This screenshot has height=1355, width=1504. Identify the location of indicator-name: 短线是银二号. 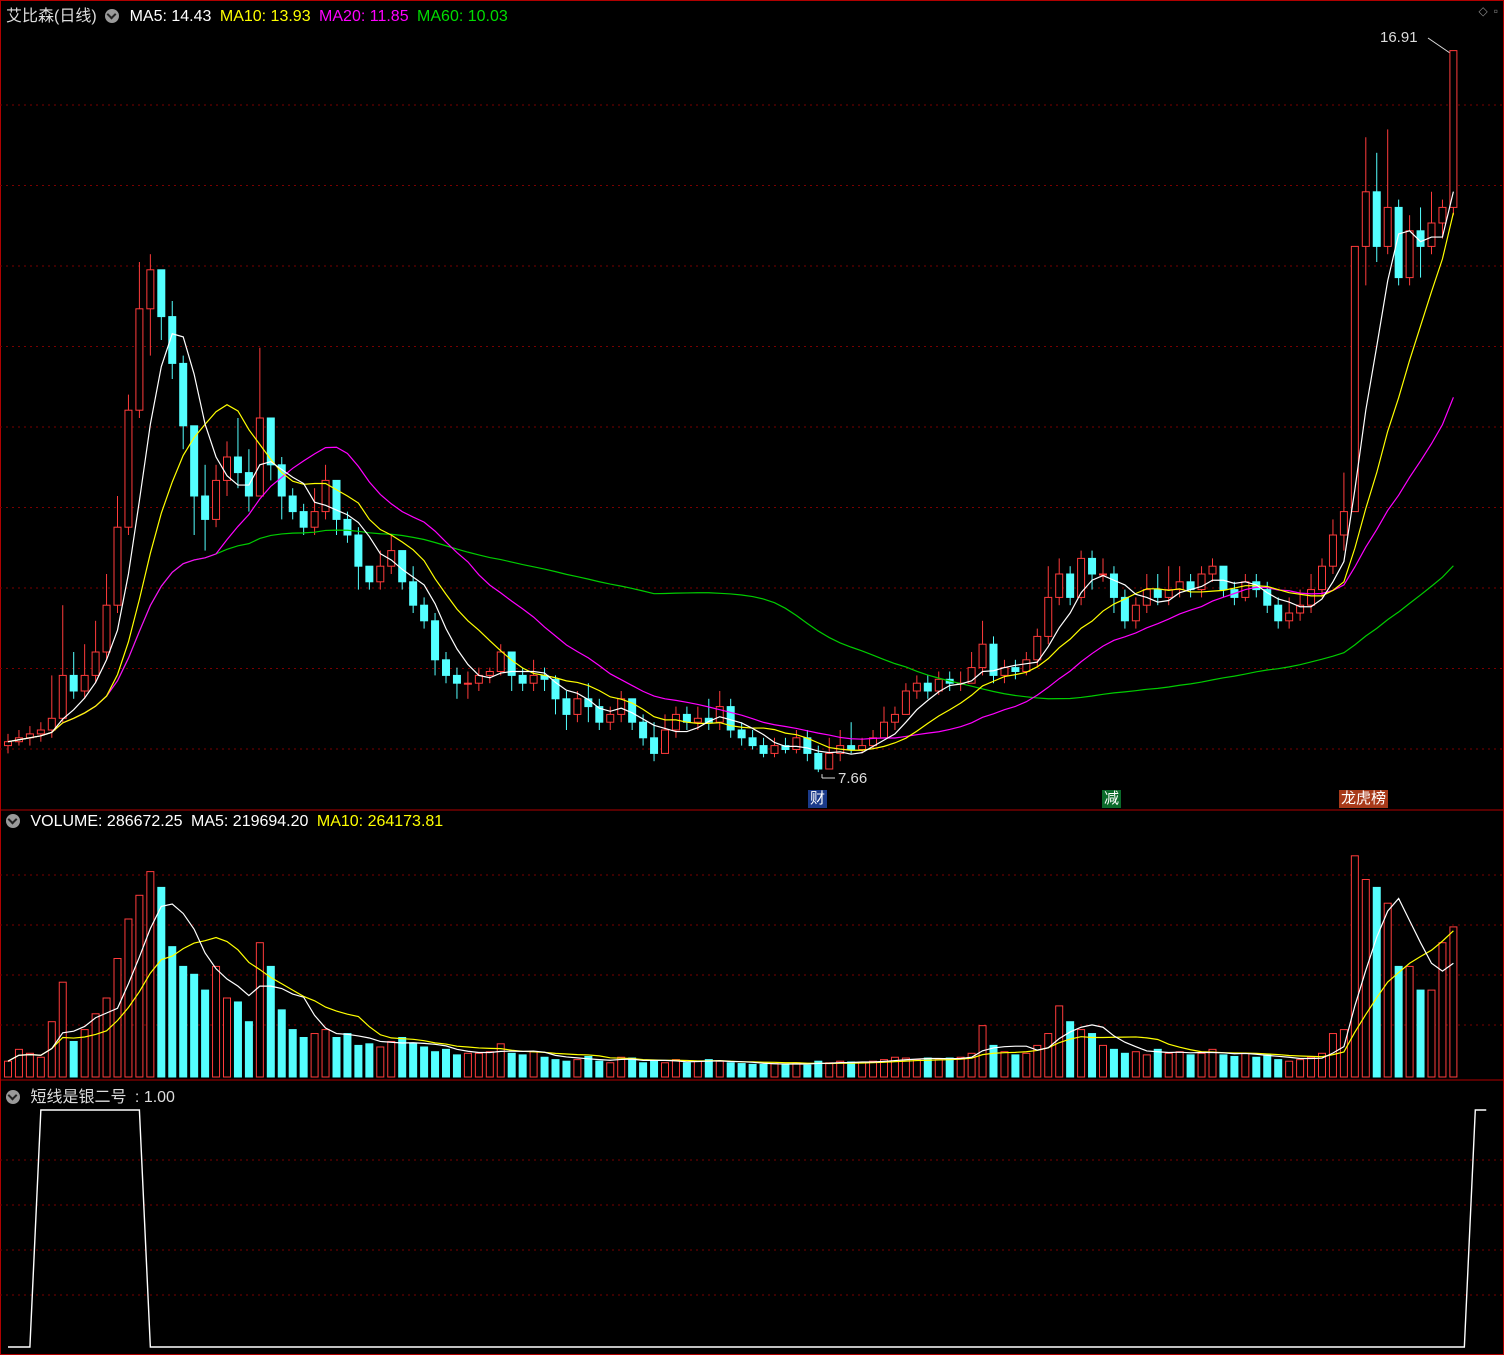
(78, 1097).